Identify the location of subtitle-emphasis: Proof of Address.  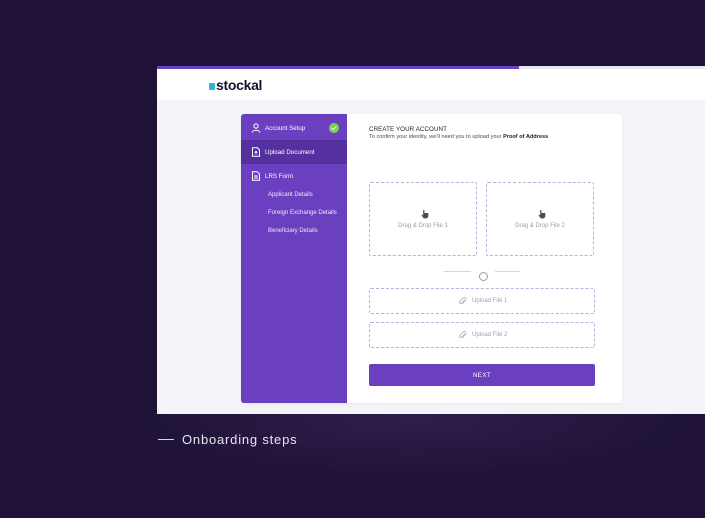
(526, 137).